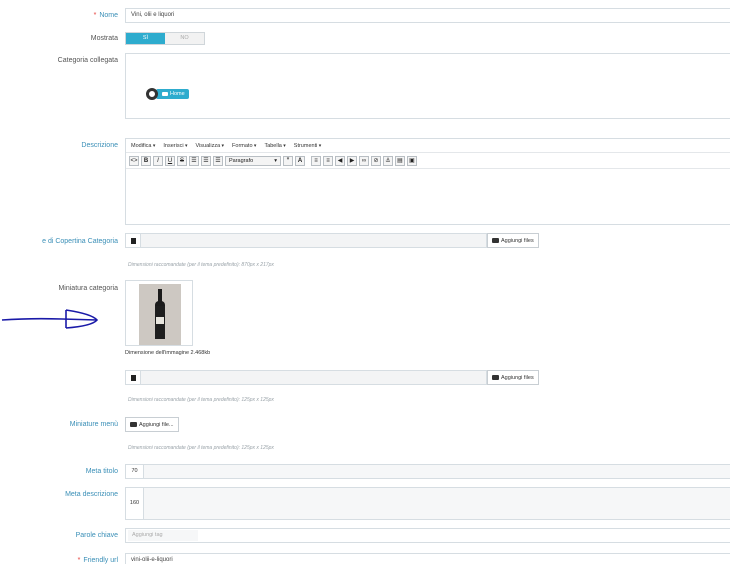  Describe the element at coordinates (145, 38) in the screenshot. I see `toggle-yes: SÌ` at that location.